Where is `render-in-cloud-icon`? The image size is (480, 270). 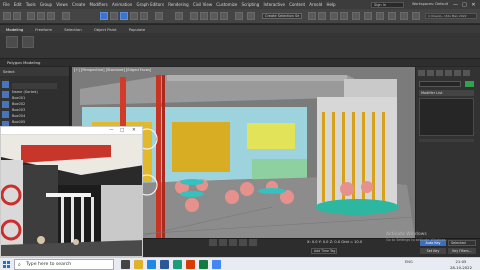
render-in-cloud-icon is located at coordinates (404, 16).